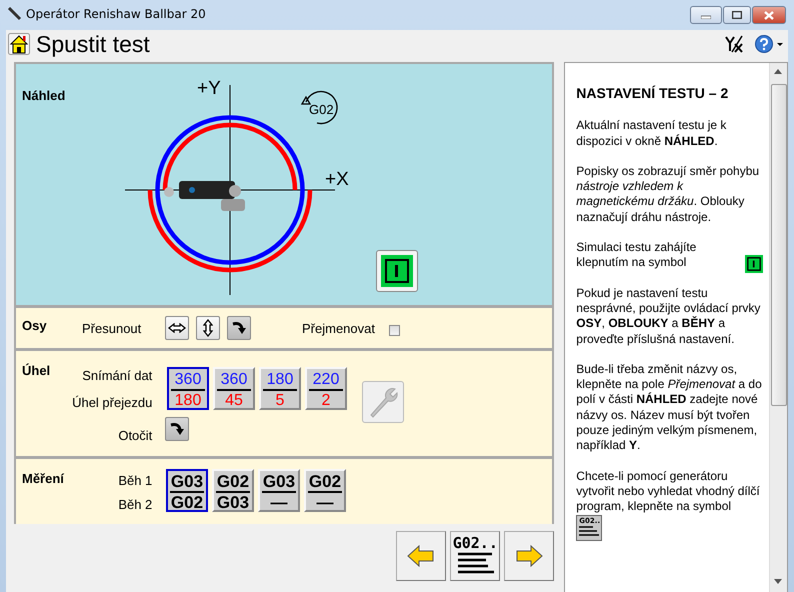 Image resolution: width=794 pixels, height=592 pixels. I want to click on run-option-button: G03 —, so click(279, 490).